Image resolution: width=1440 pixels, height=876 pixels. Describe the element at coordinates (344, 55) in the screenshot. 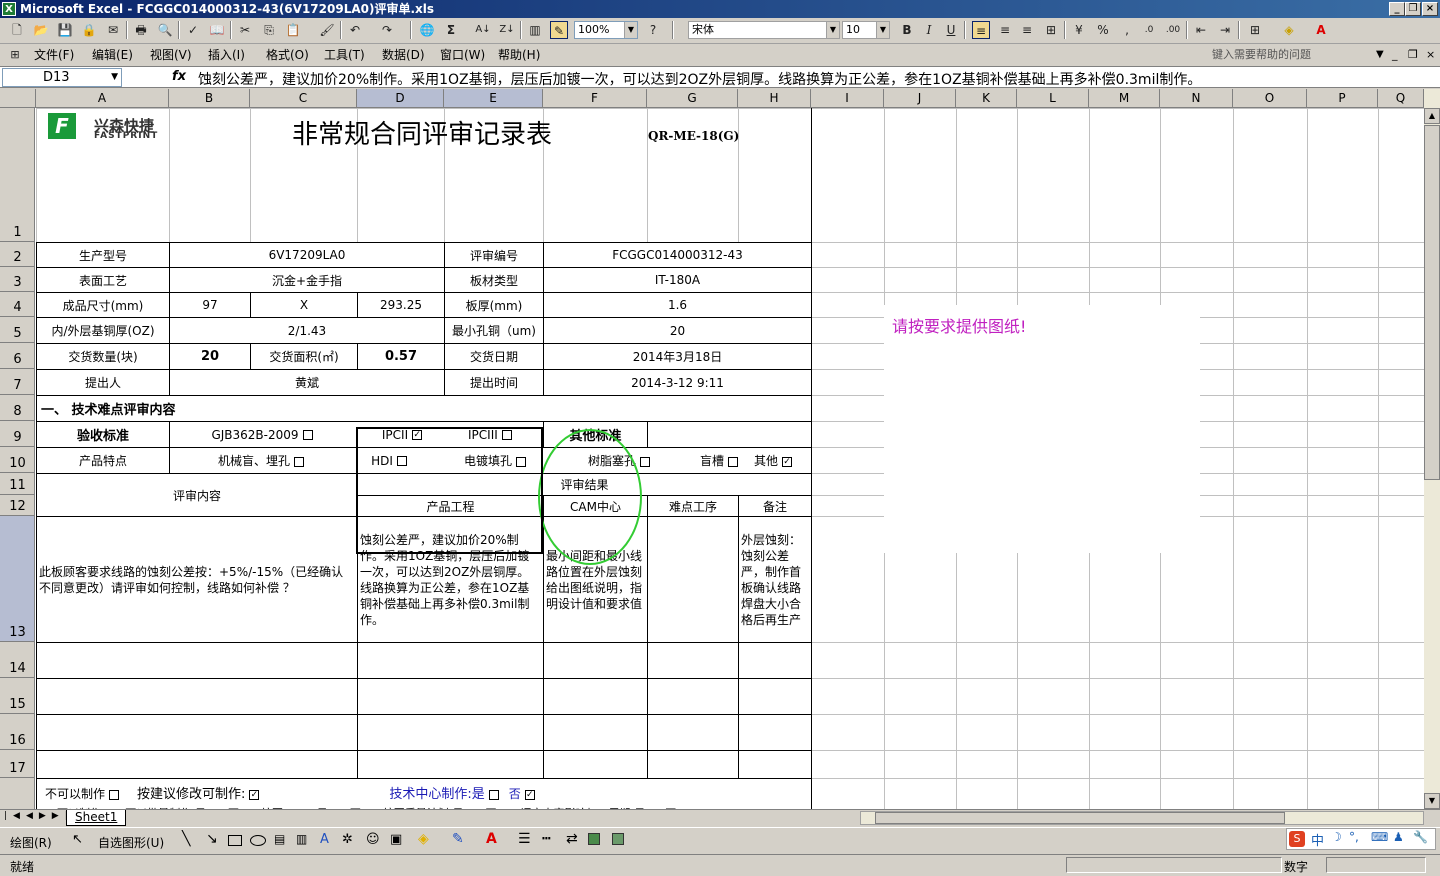

I see `menu-tools: 工具(T)` at that location.